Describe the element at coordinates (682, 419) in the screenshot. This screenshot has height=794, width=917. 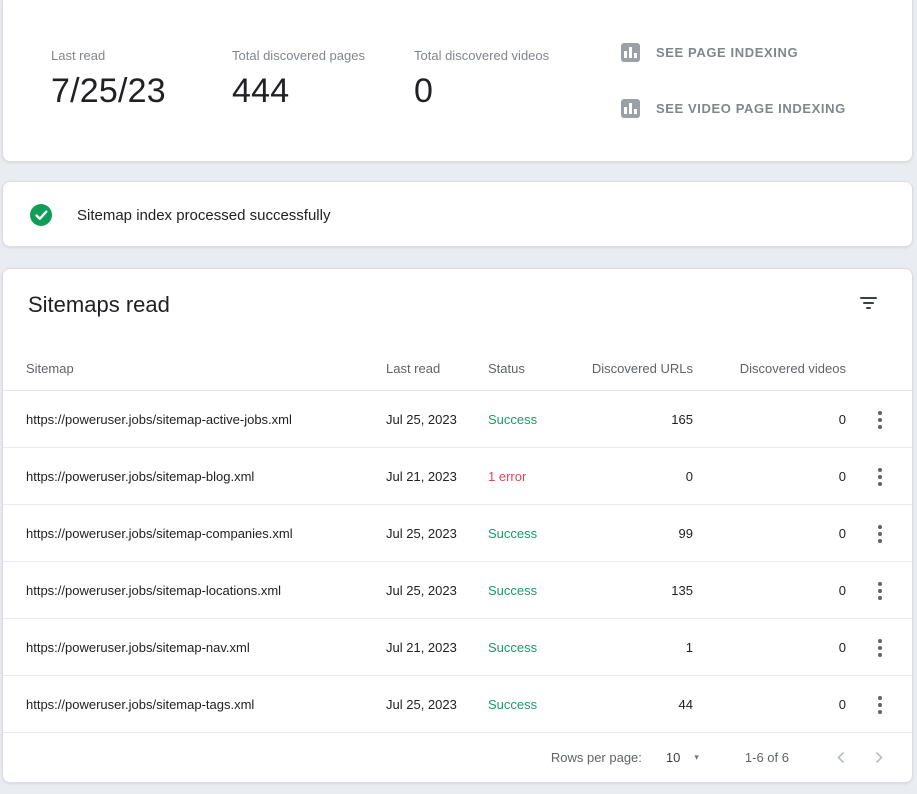
I see `discovered-urls-count: 165` at that location.